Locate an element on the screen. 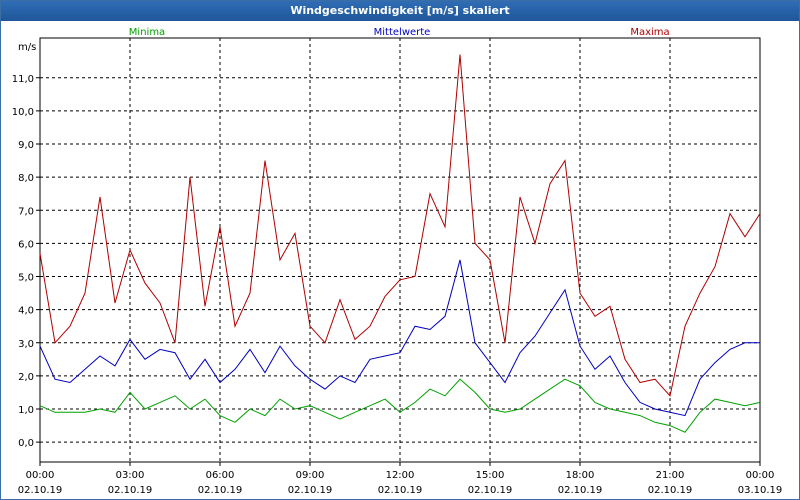 This screenshot has width=800, height=500. y-tick-label: 3,0 is located at coordinates (26, 344).